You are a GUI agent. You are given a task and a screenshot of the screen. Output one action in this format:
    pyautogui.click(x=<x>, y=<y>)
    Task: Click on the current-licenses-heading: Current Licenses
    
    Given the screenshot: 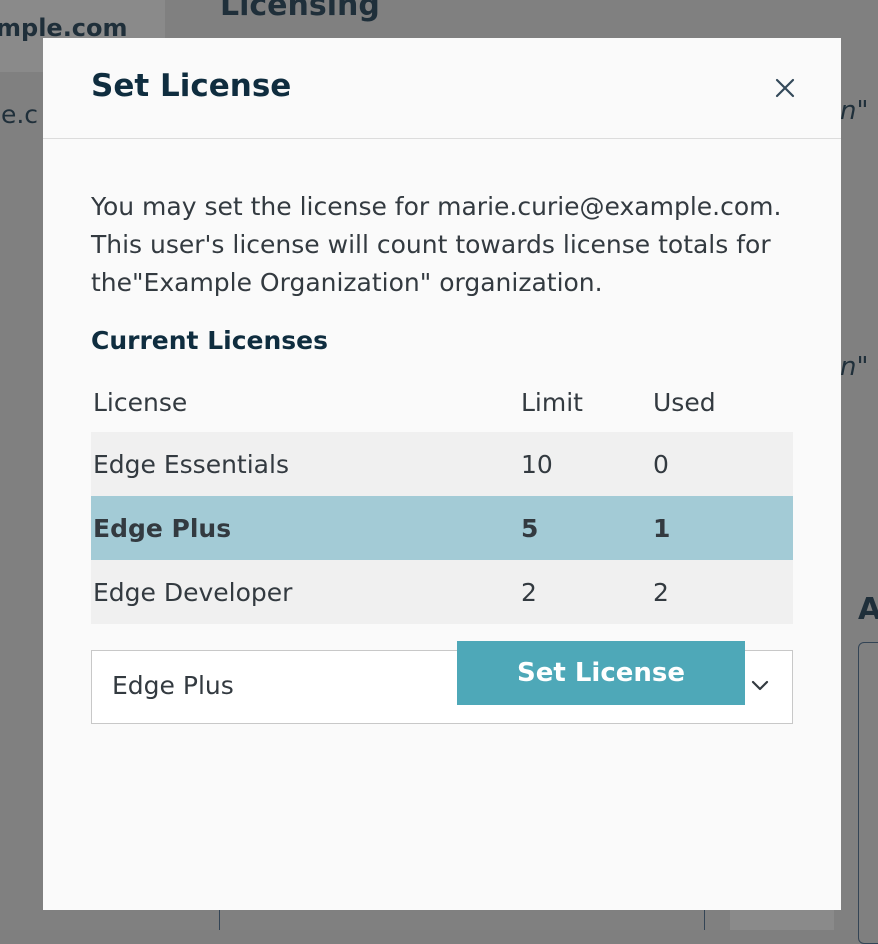 What is the action you would take?
    pyautogui.click(x=209, y=340)
    